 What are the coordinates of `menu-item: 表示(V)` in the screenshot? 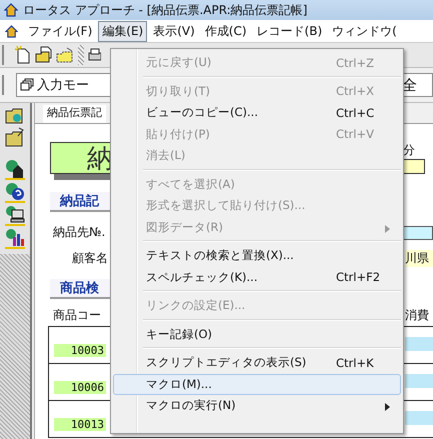 It's located at (174, 31).